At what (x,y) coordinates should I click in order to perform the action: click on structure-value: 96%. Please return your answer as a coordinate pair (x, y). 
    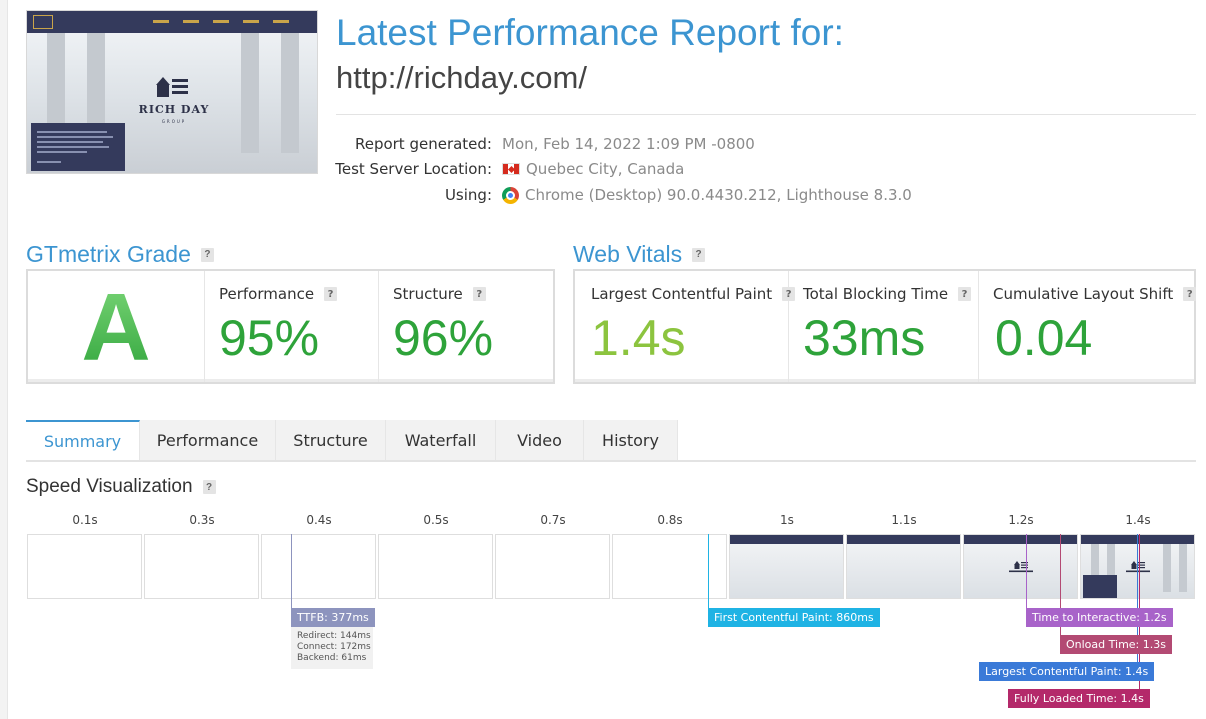
    Looking at the image, I should click on (443, 338).